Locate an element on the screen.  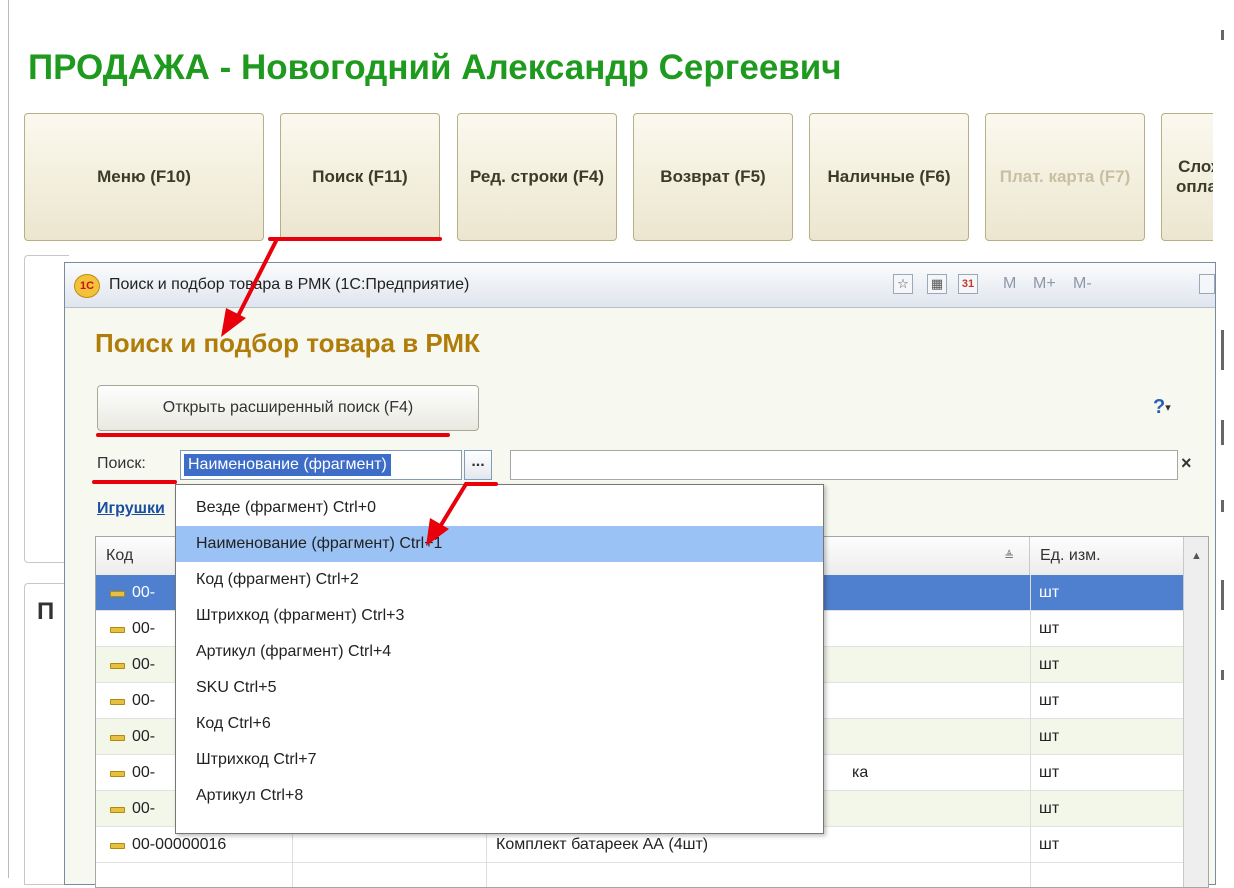
memory-plus-button: M+ is located at coordinates (1044, 284).